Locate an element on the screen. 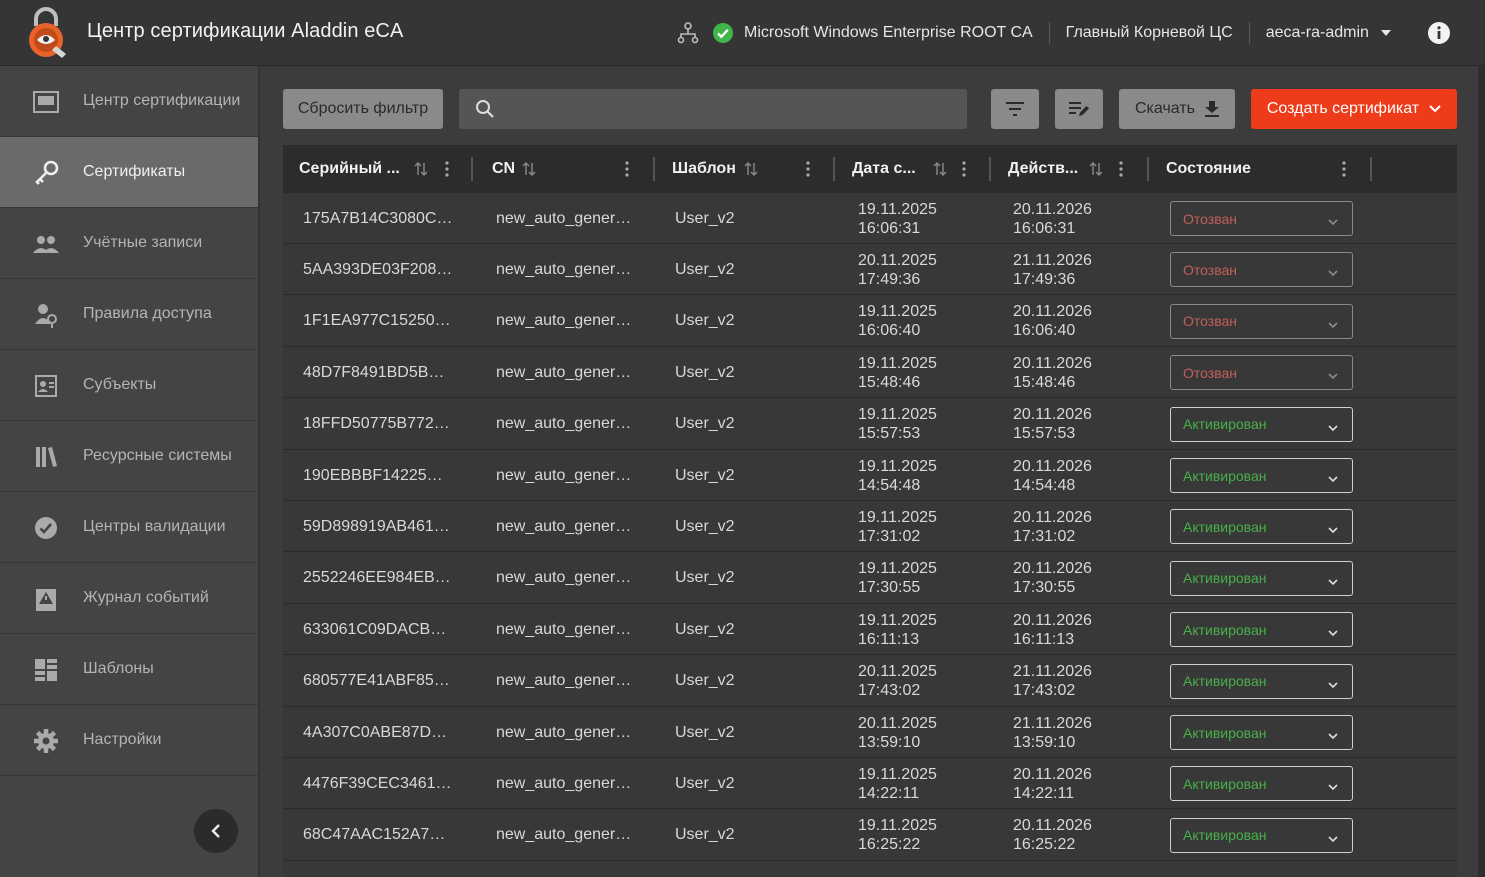  sidebar-item: Субъекты is located at coordinates (129, 385).